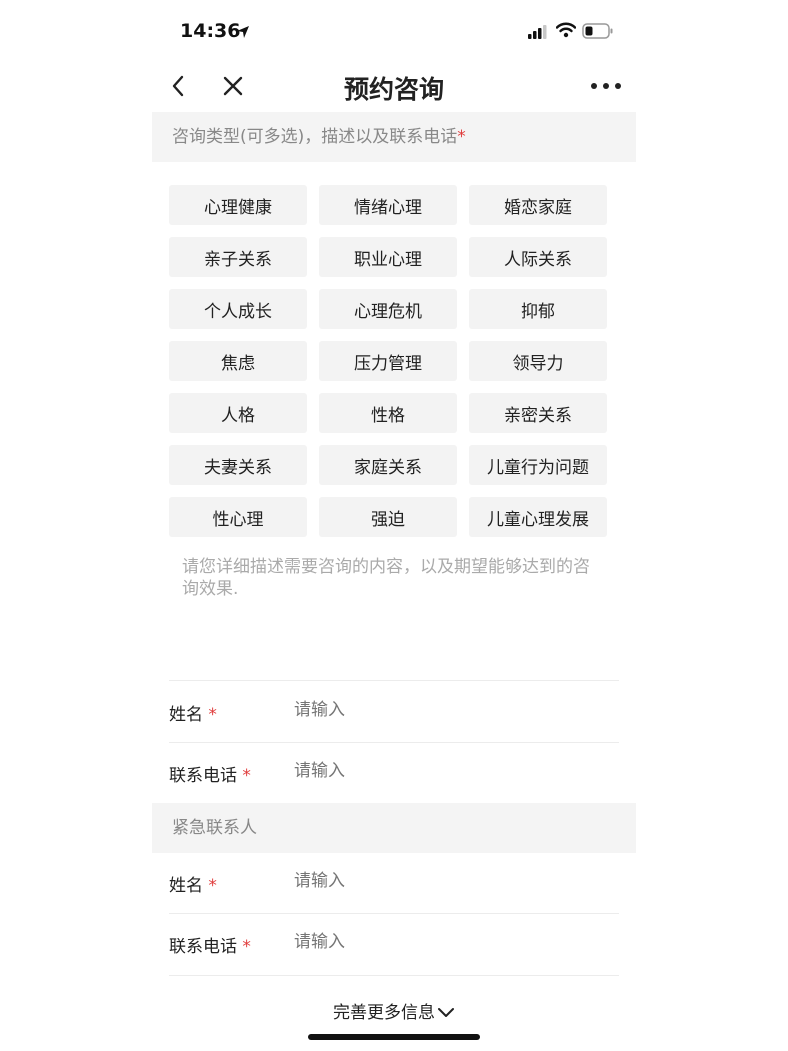 The height and width of the screenshot is (1051, 788). I want to click on more-options-icon, so click(606, 86).